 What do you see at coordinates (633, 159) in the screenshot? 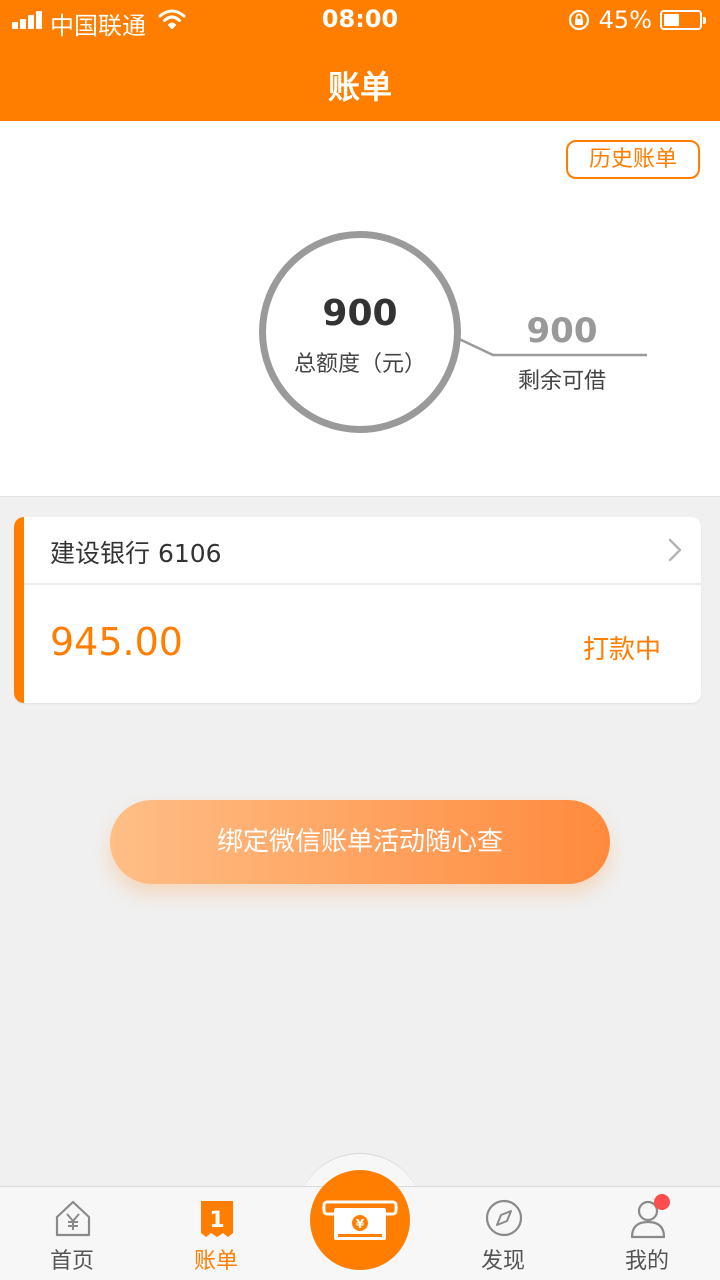
I see `history-bills-button: 历史账单` at bounding box center [633, 159].